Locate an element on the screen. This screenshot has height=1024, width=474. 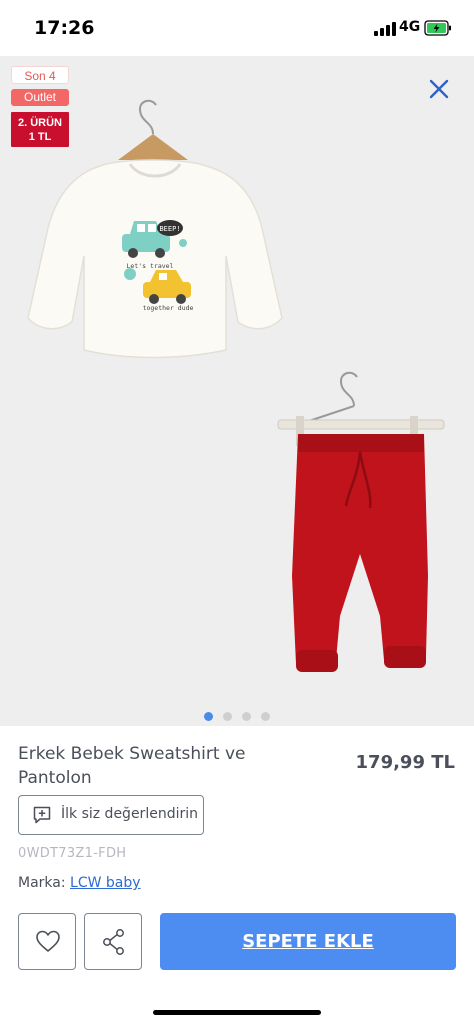
favorite-button is located at coordinates (47, 941).